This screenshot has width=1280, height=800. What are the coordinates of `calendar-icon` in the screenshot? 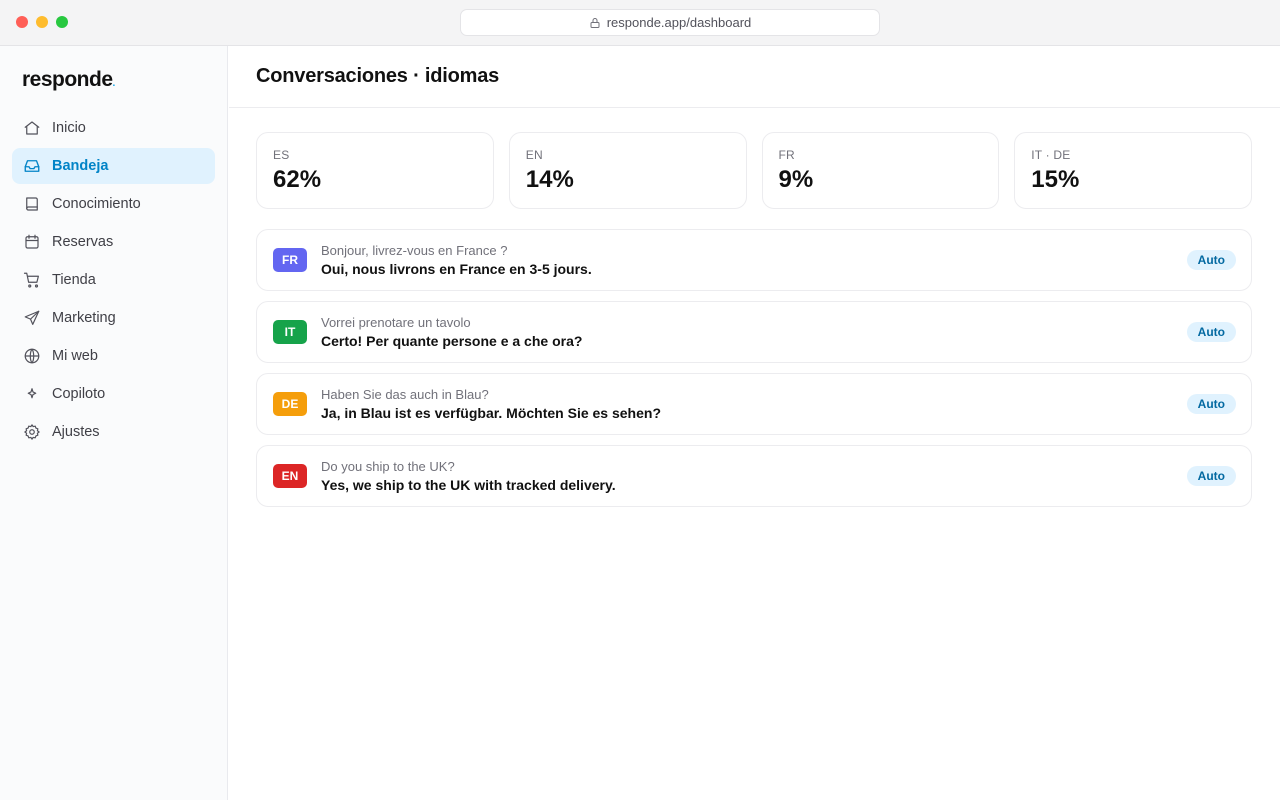 It's located at (32, 242).